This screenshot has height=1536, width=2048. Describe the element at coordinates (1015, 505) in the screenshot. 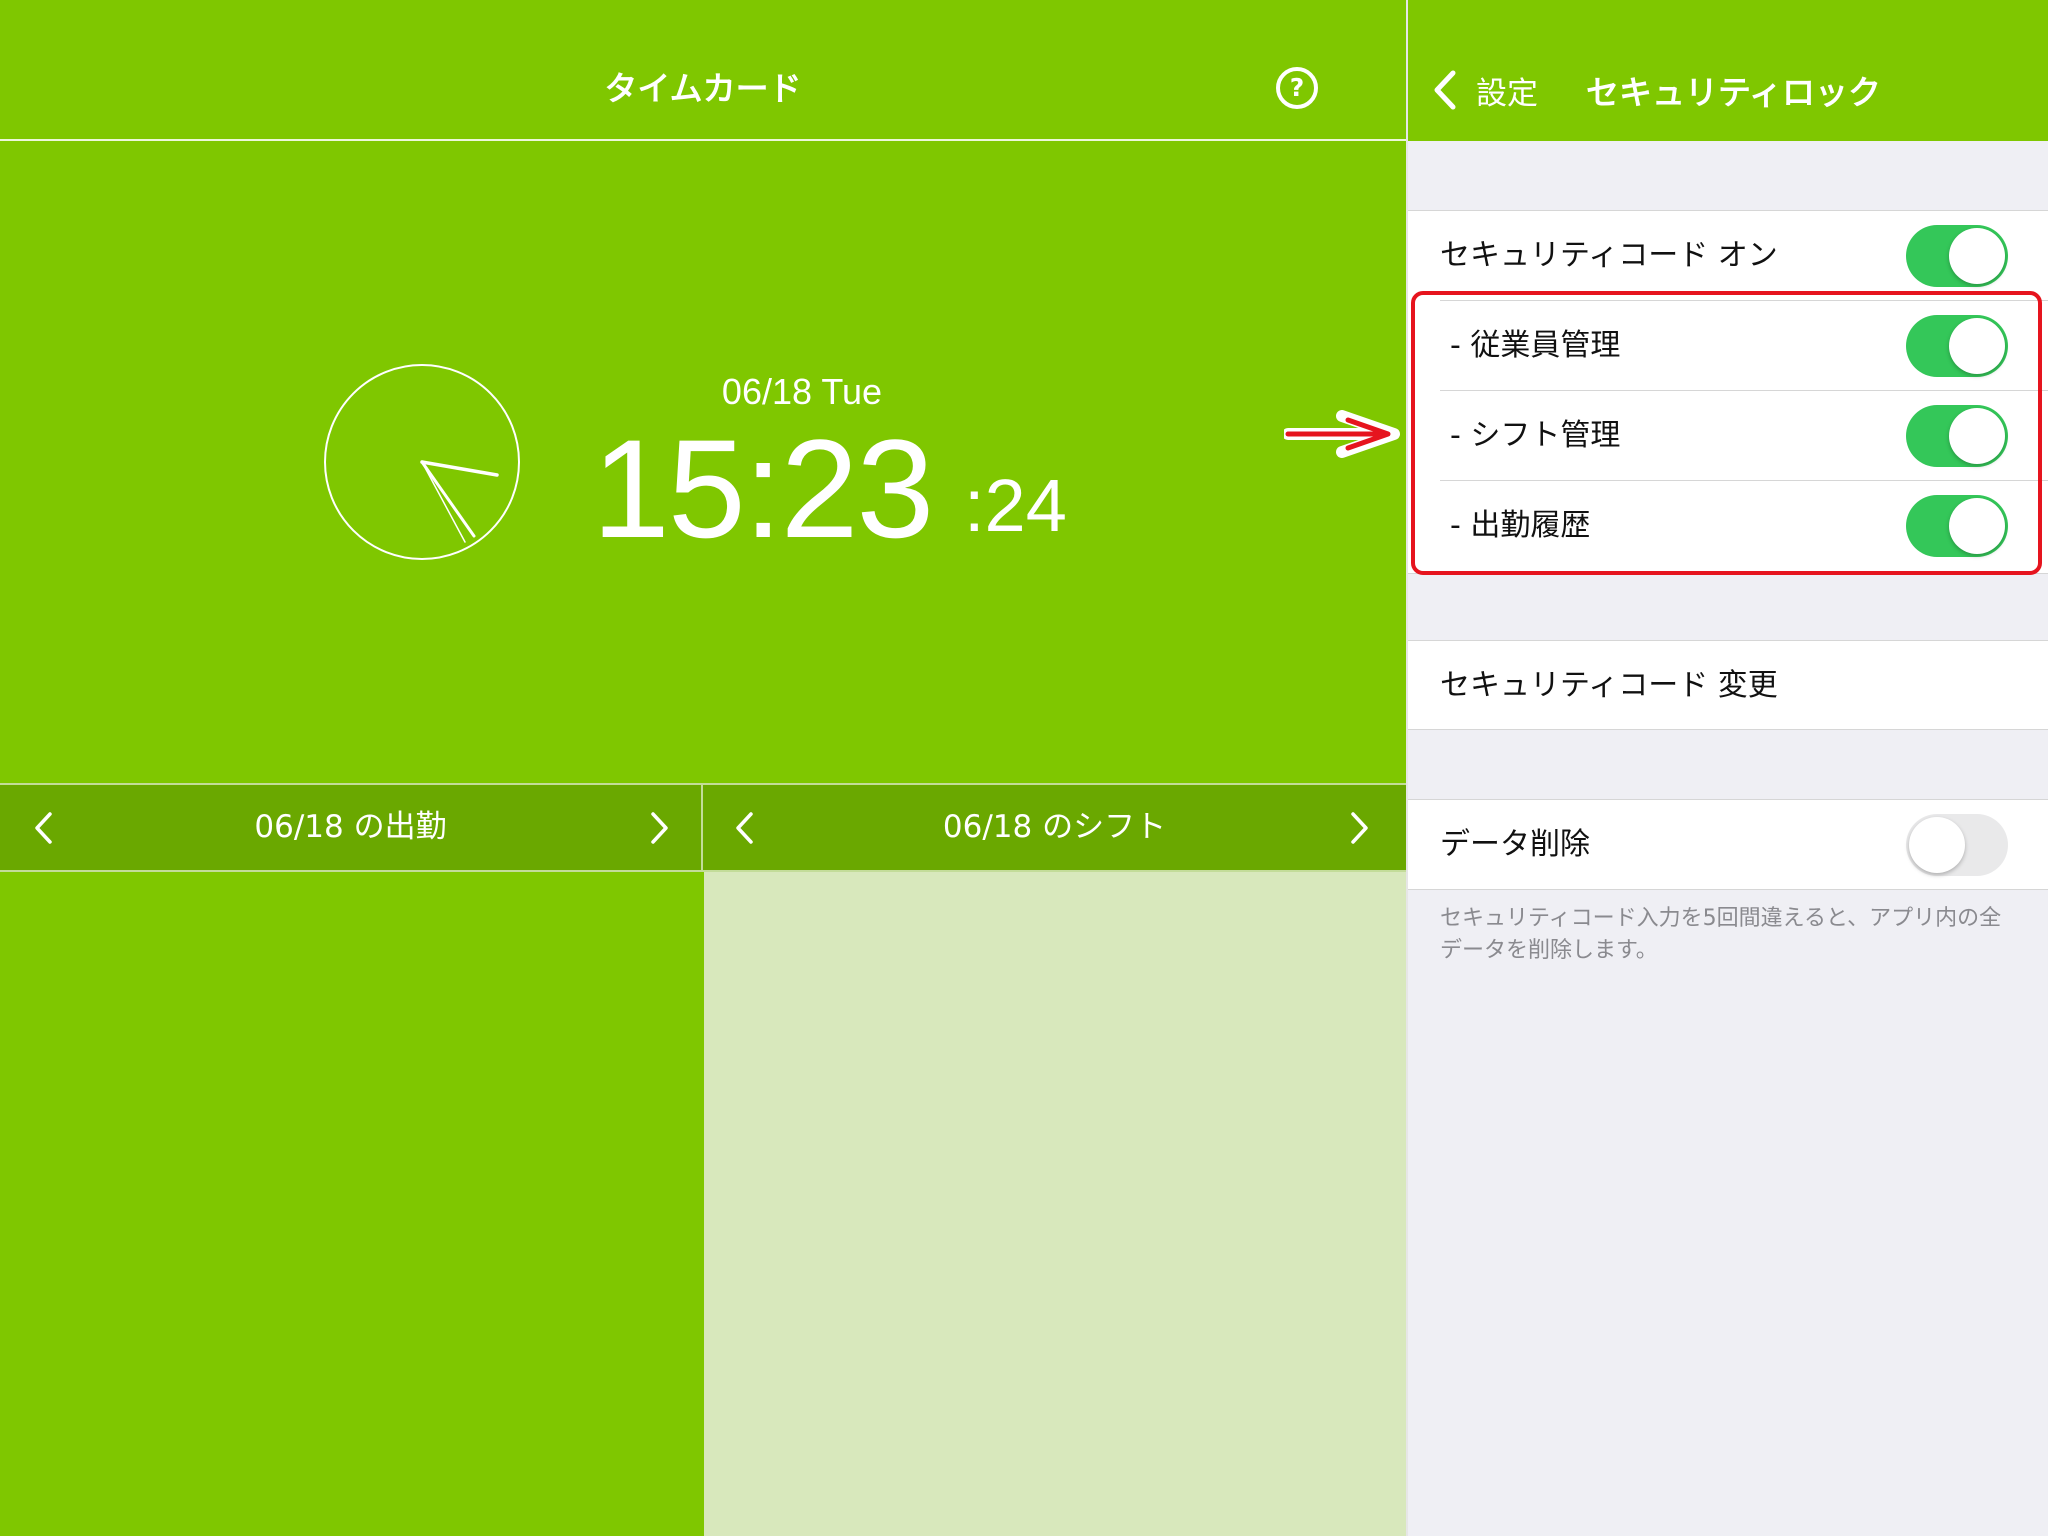

I see `current-seconds: :24` at that location.